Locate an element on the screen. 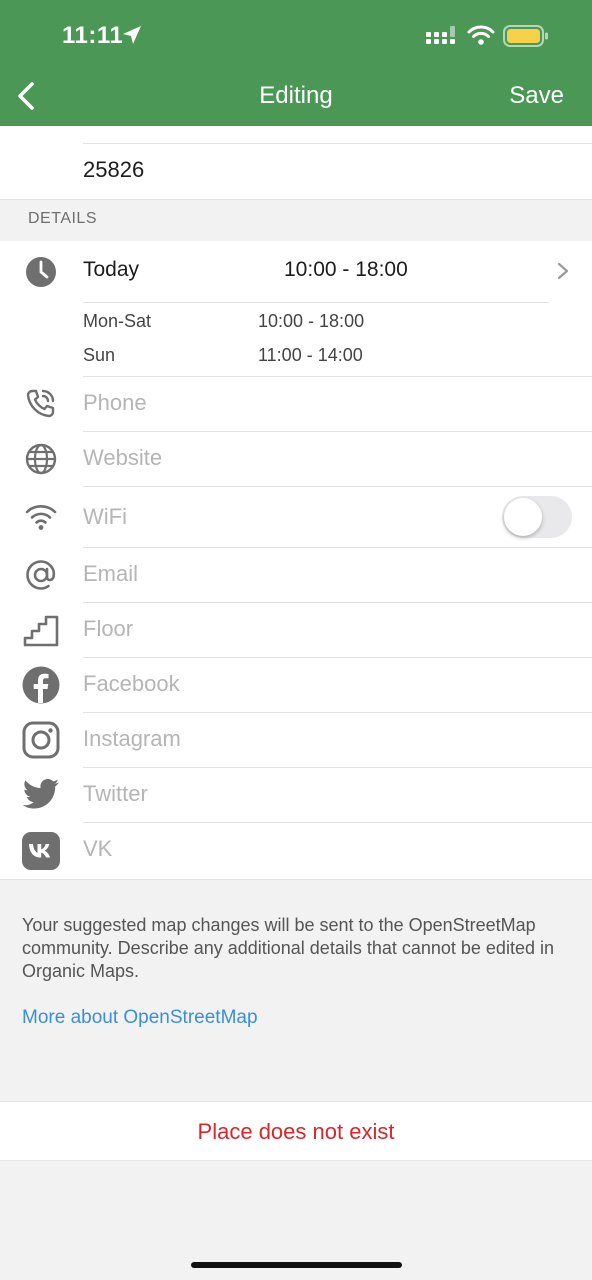  stairs-icon is located at coordinates (41, 630).